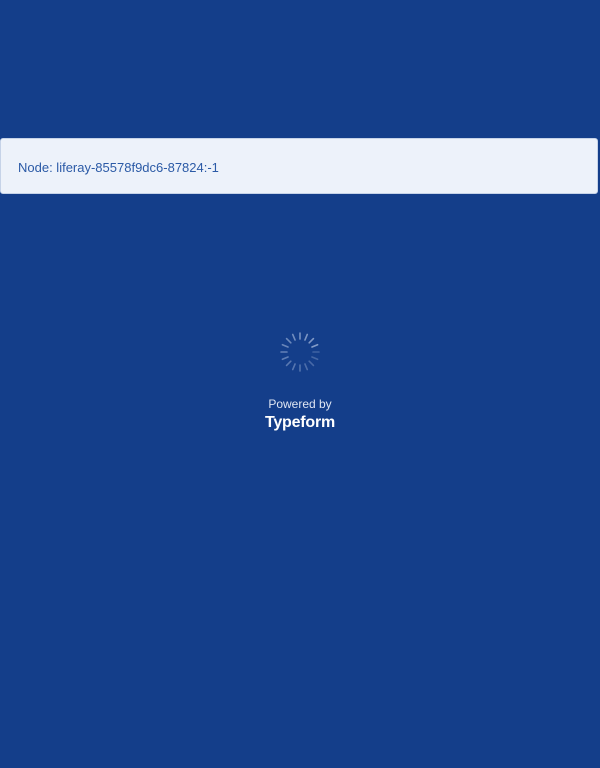  Describe the element at coordinates (300, 352) in the screenshot. I see `loading-spinner-icon` at that location.